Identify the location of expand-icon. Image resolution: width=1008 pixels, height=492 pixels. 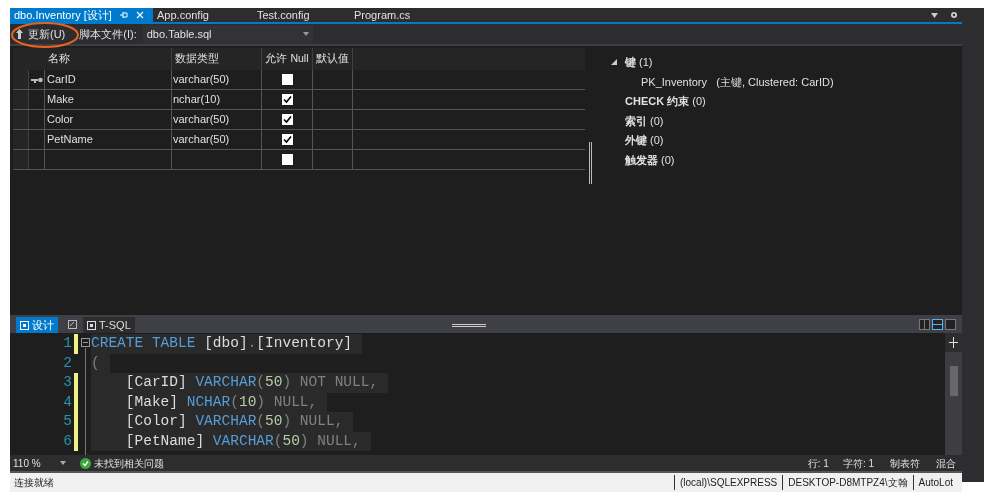
(614, 62).